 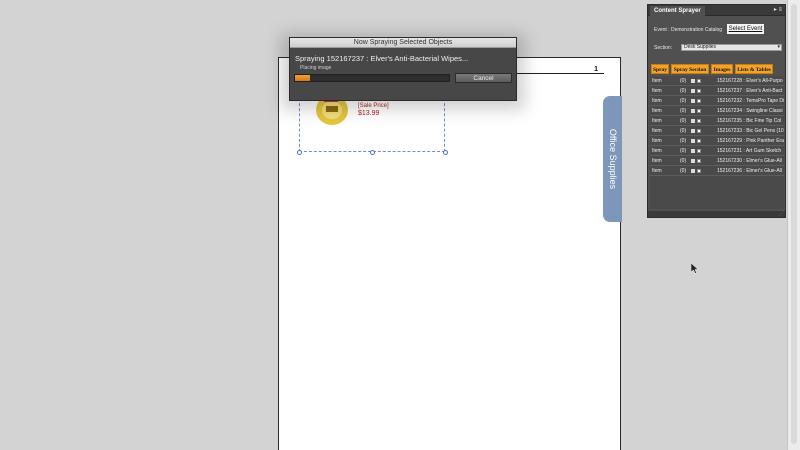 I want to click on resize-handle-icon: ⋰, so click(x=781, y=214).